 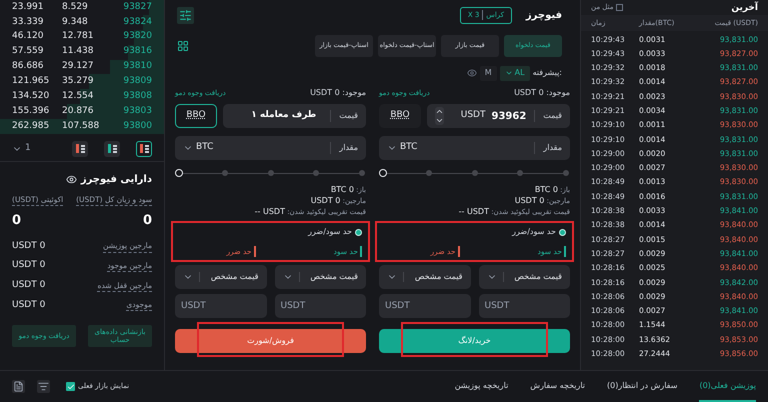 What do you see at coordinates (558, 387) in the screenshot?
I see `bottom-tab: تاریخچه سفارش` at bounding box center [558, 387].